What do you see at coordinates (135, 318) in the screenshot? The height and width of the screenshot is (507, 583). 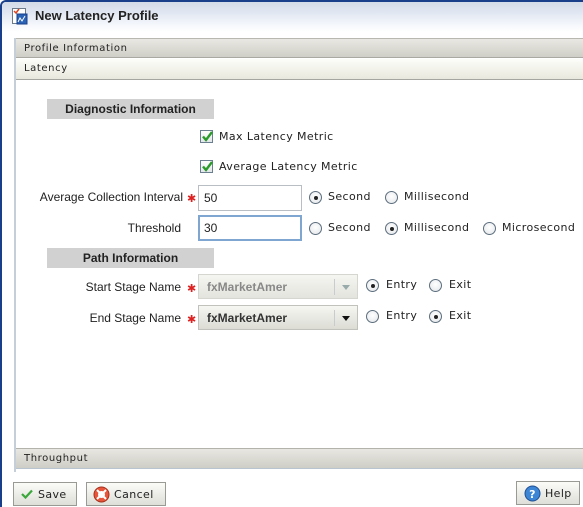 I see `end-stage-label: End Stage Name` at bounding box center [135, 318].